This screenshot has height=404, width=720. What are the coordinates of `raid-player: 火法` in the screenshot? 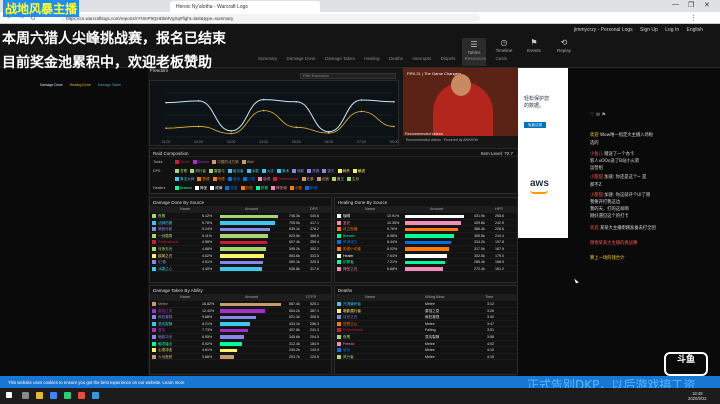 It's located at (267, 171).